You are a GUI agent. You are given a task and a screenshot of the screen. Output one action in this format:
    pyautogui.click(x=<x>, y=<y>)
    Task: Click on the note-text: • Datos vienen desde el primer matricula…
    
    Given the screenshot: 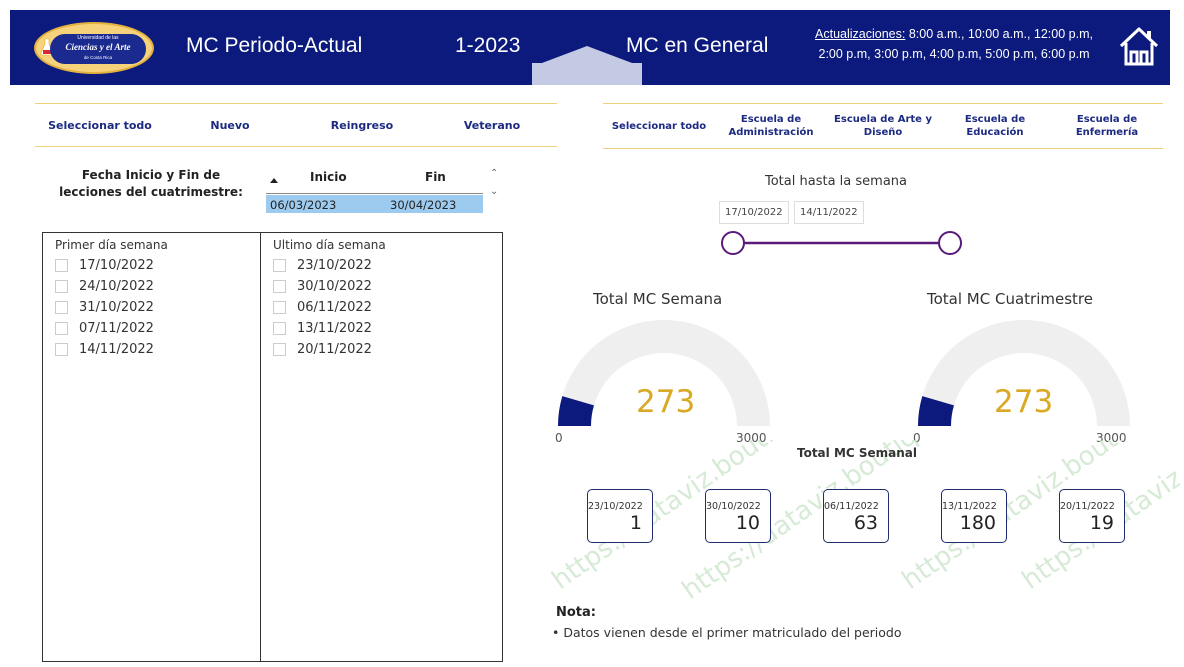 What is the action you would take?
    pyautogui.click(x=727, y=632)
    